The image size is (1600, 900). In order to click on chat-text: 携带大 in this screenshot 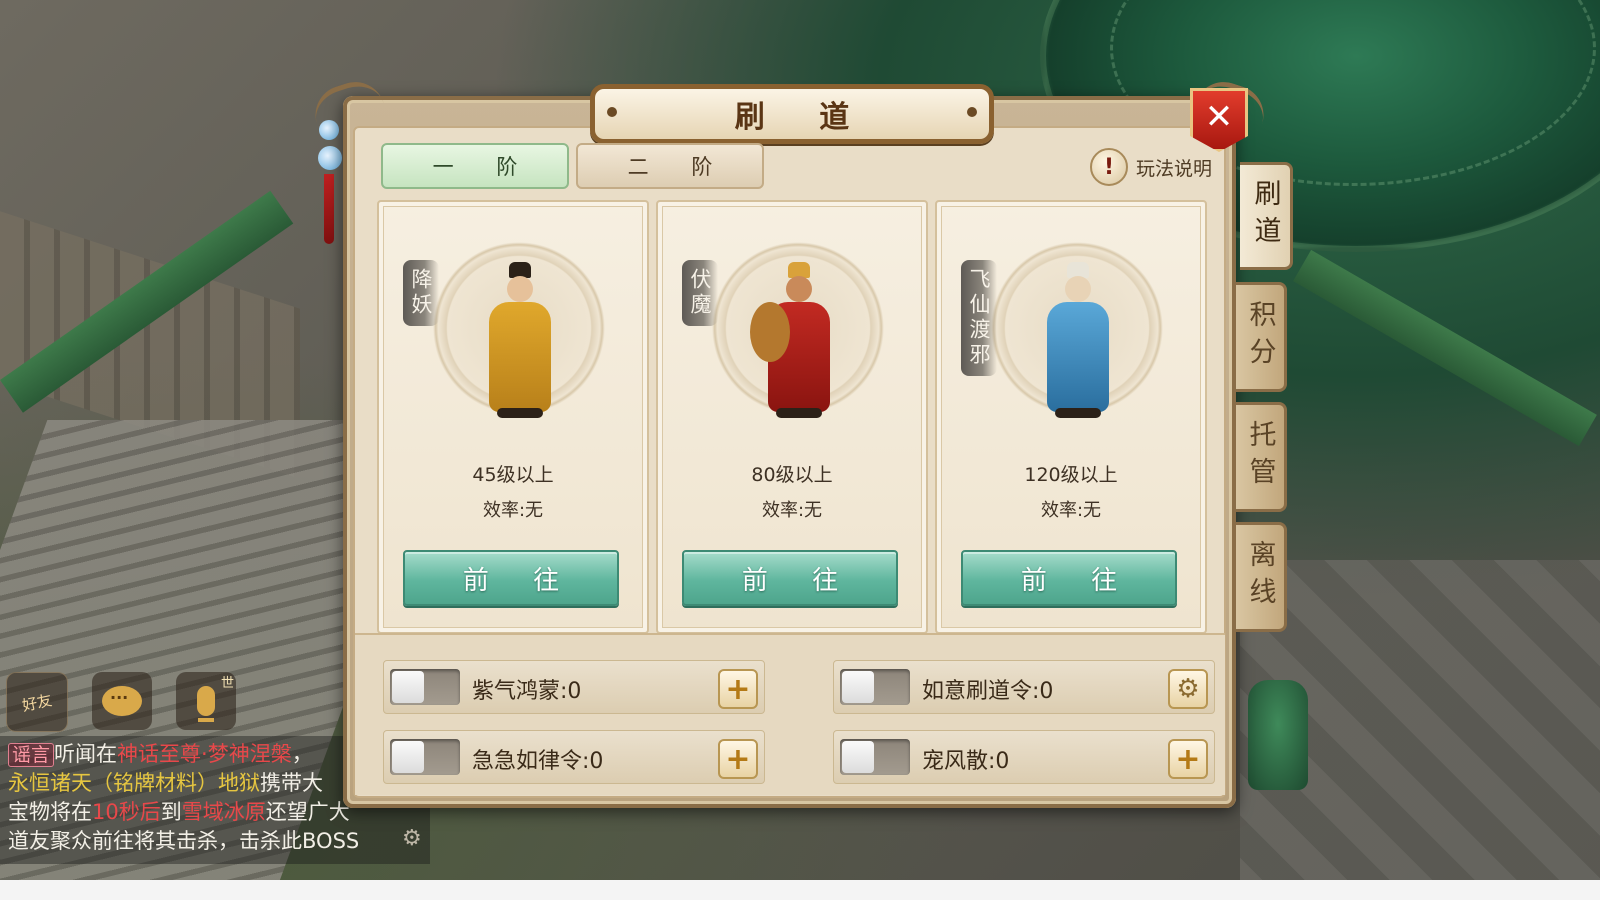, I will do `click(291, 783)`.